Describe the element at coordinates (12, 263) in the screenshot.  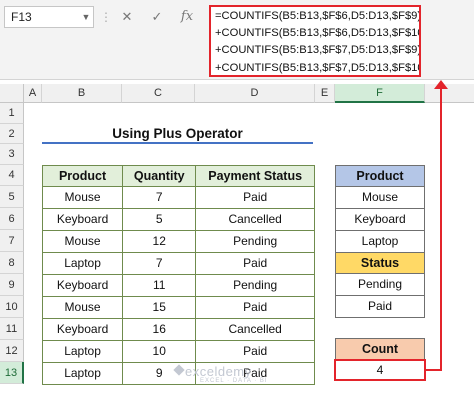
I see `row-header-8: 8` at that location.